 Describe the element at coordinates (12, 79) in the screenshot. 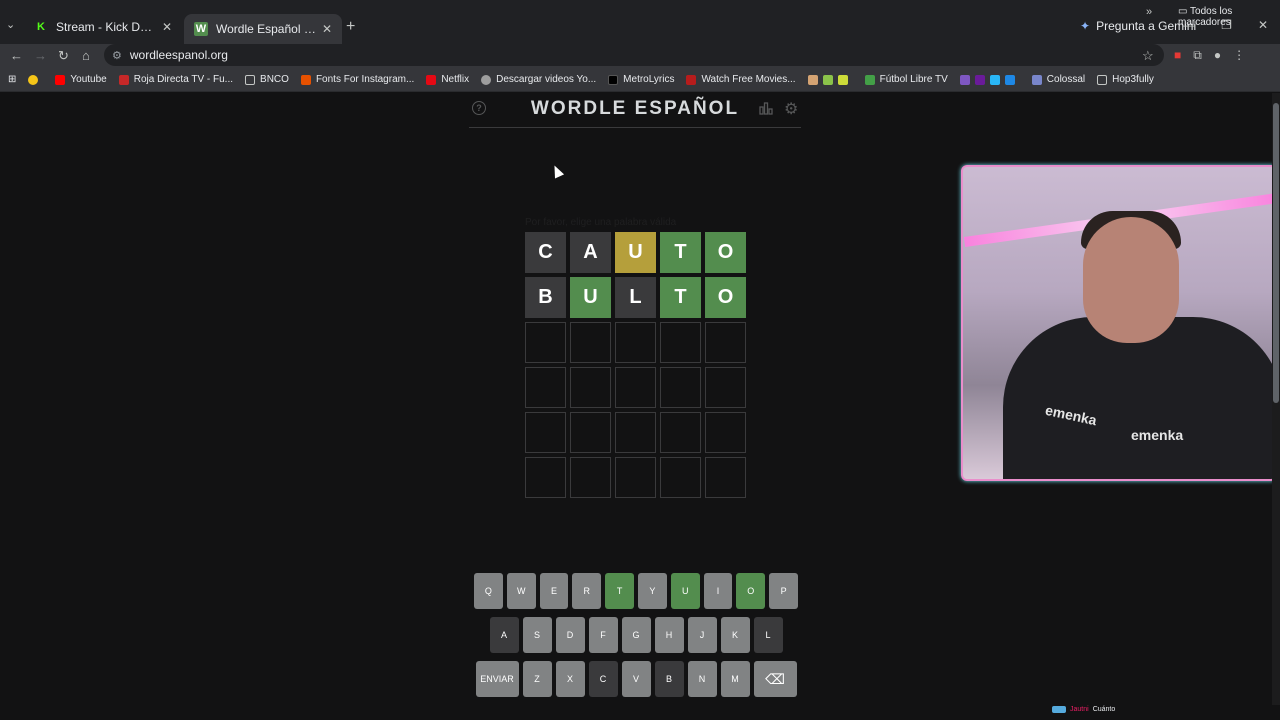

I see `apps-grid-icon: ⊞` at that location.